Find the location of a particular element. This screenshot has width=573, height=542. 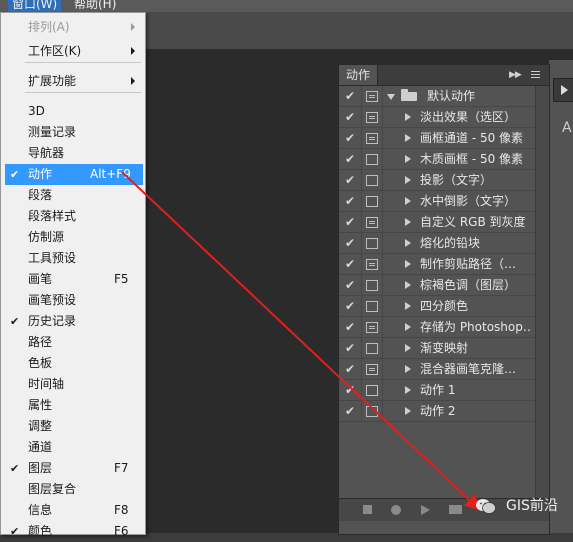

menu-item: 段落 is located at coordinates (73, 195).